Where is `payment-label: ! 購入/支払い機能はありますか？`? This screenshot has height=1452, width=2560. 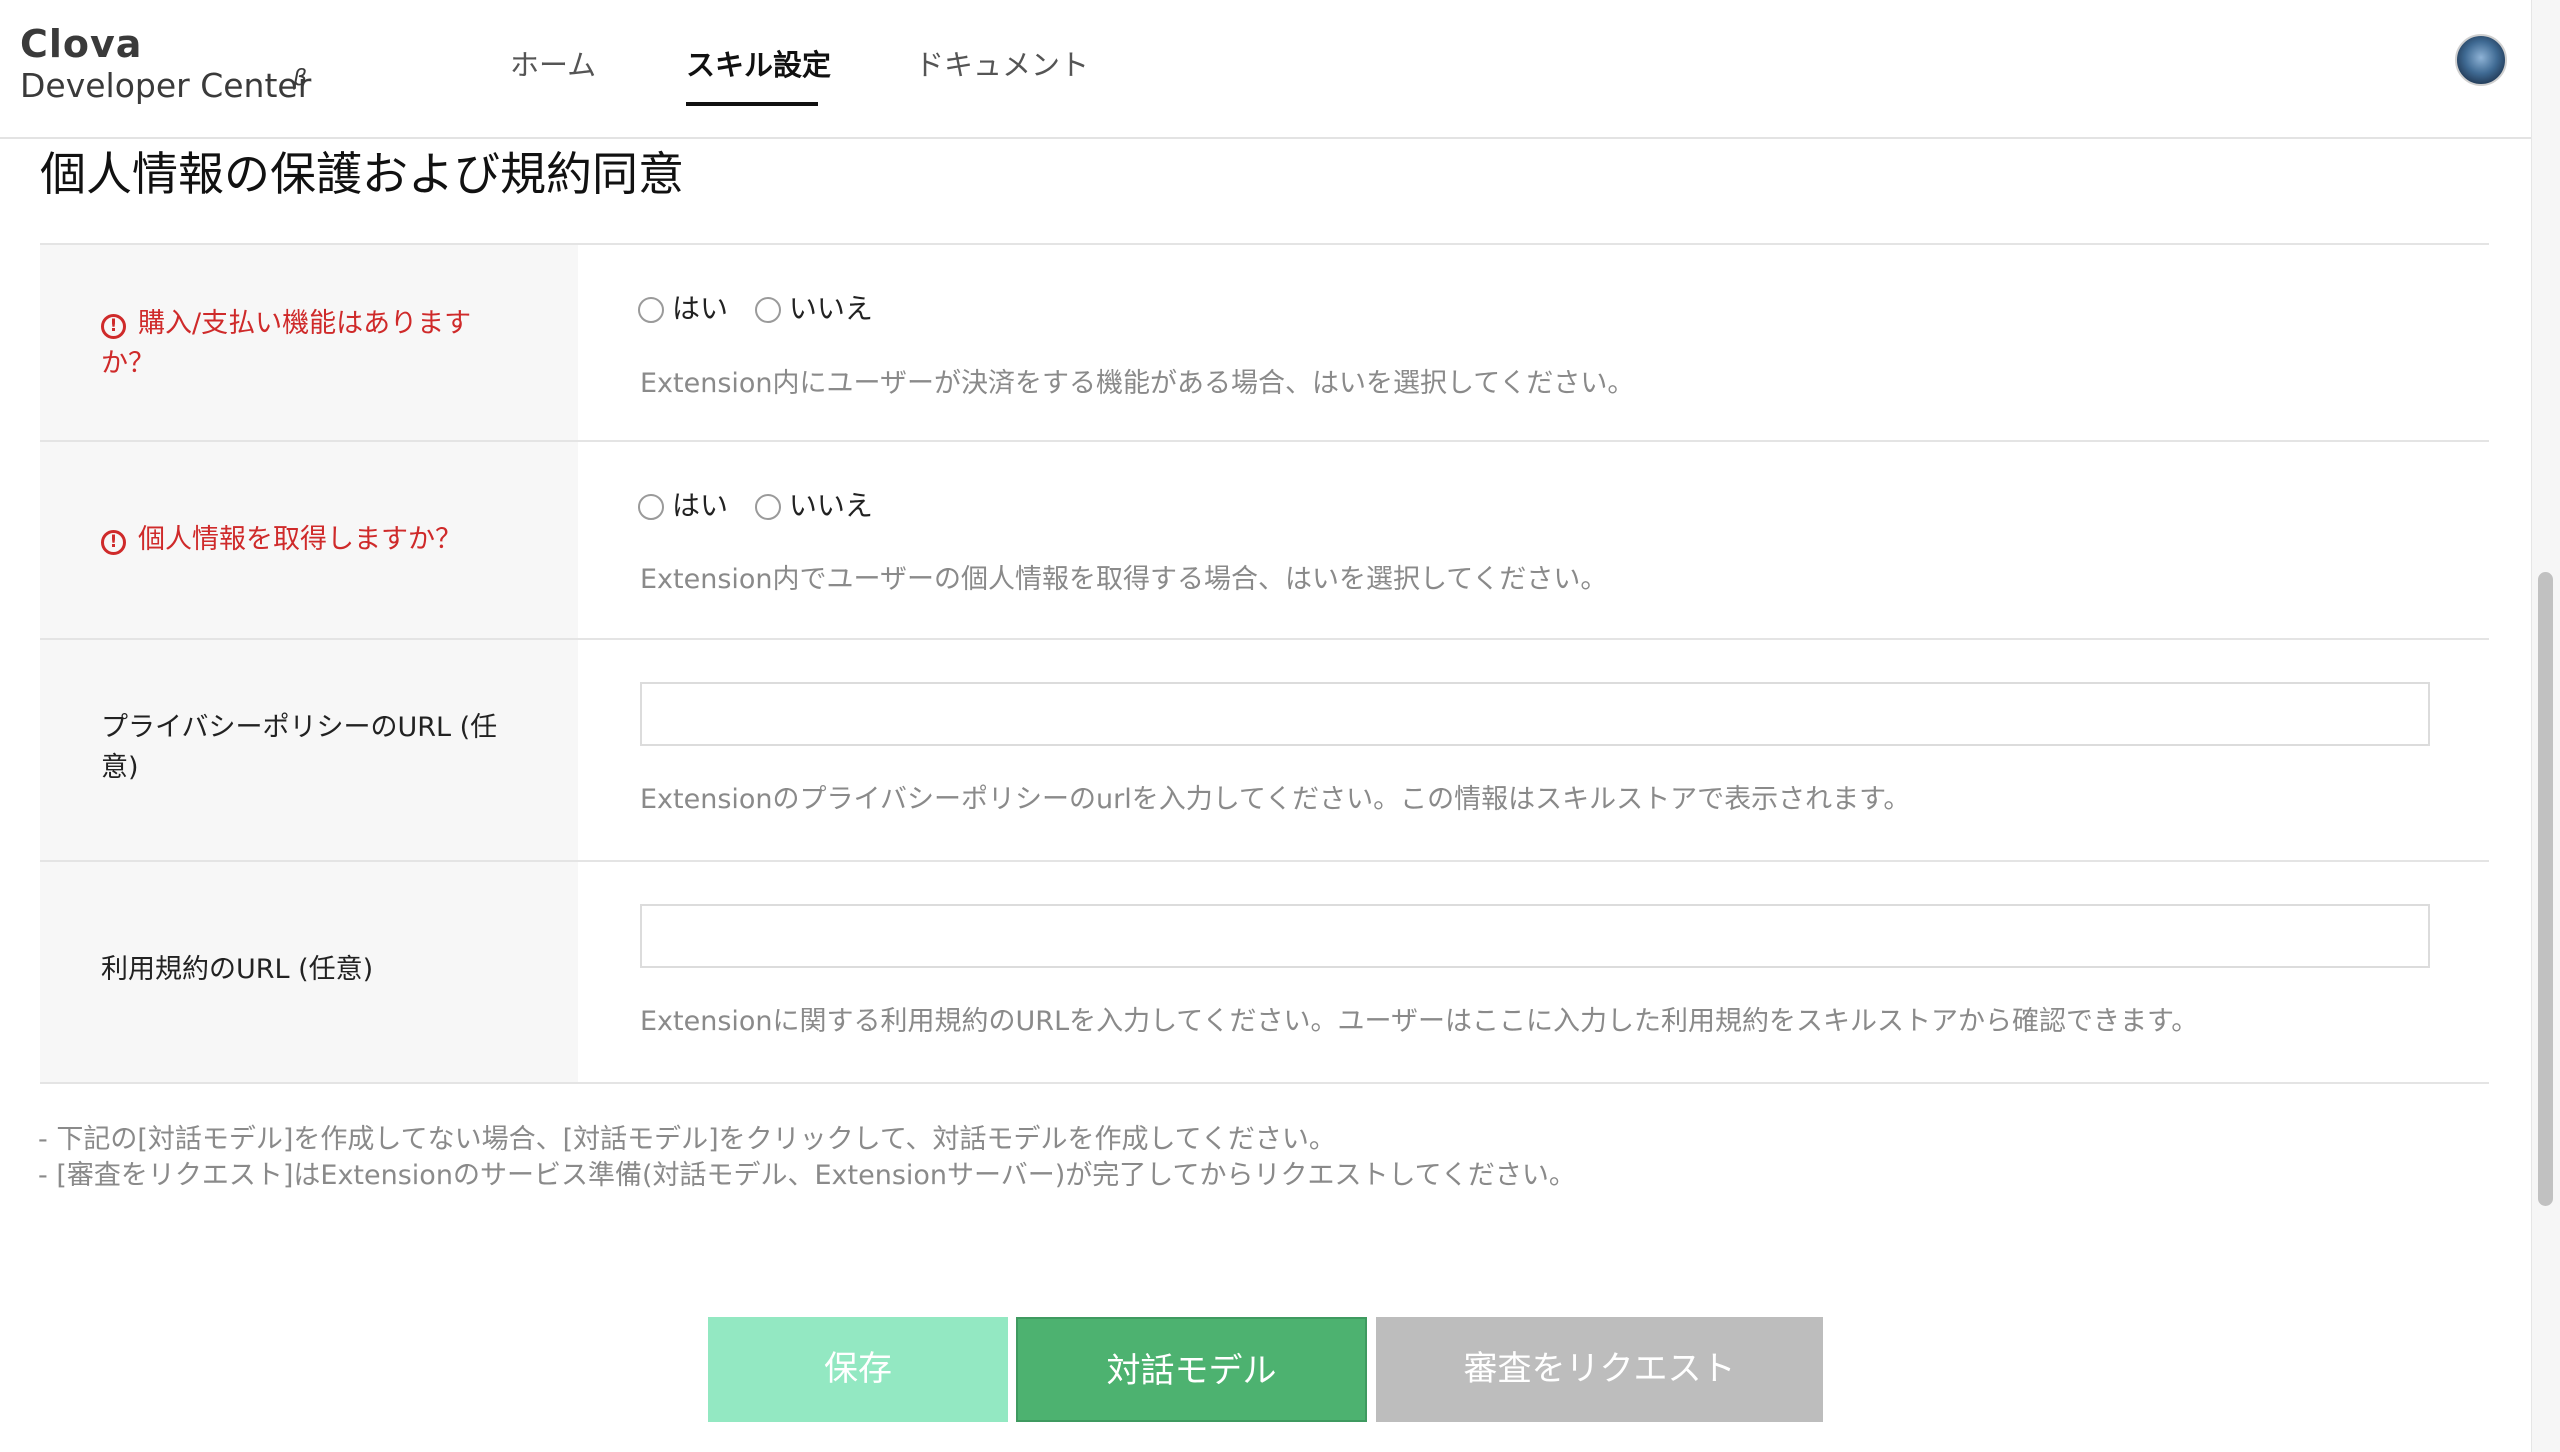
payment-label: ! 購入/支払い機能はありますか？ is located at coordinates (311, 344).